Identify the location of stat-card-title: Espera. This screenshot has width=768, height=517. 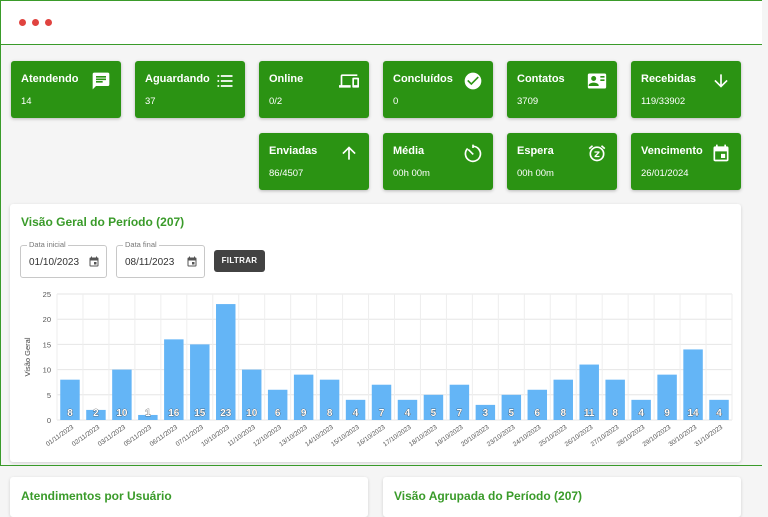
(535, 151).